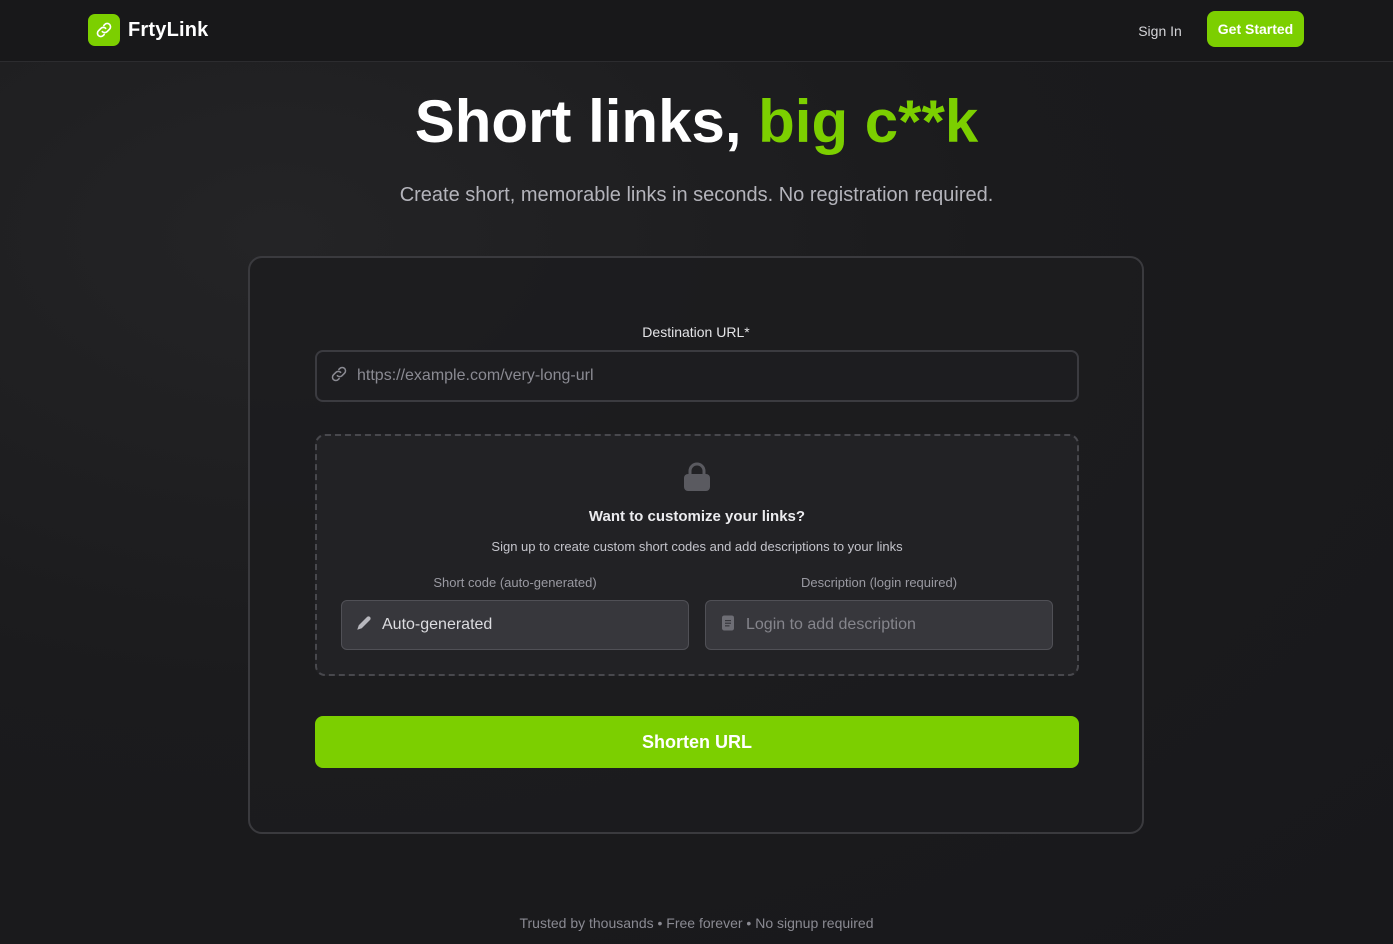 This screenshot has width=1393, height=944. What do you see at coordinates (868, 121) in the screenshot?
I see `hero-title-accent: big c**k` at bounding box center [868, 121].